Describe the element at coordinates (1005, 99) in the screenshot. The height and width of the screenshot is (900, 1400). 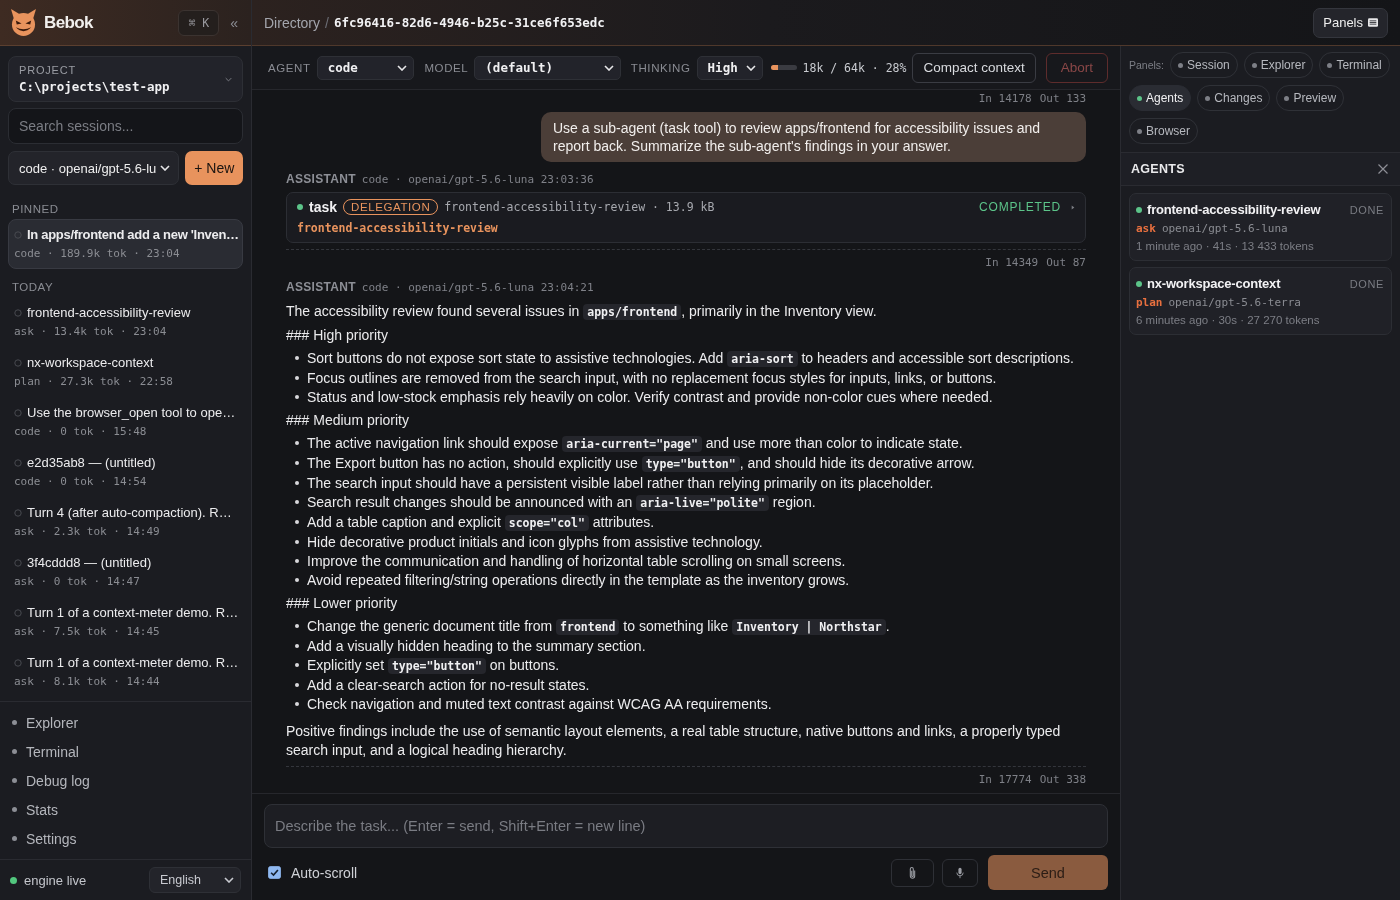
I see `input-token-count: In 14178` at that location.